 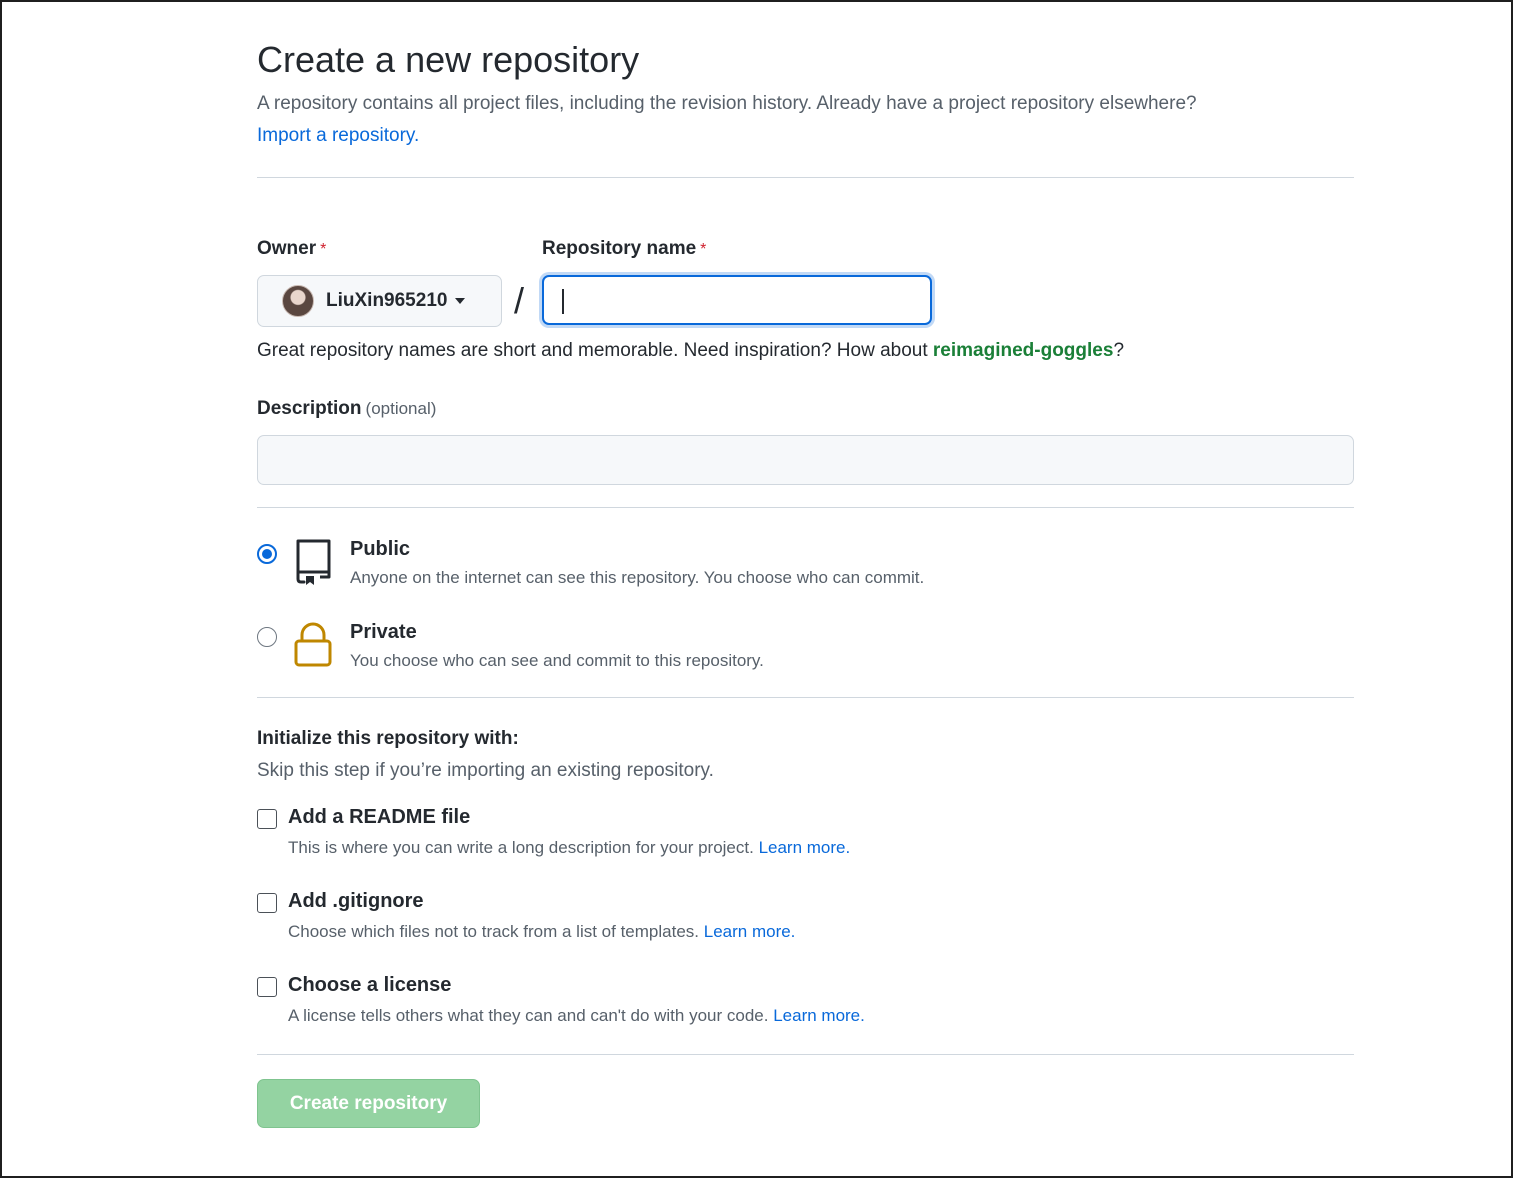 I want to click on description-input, so click(x=805, y=460).